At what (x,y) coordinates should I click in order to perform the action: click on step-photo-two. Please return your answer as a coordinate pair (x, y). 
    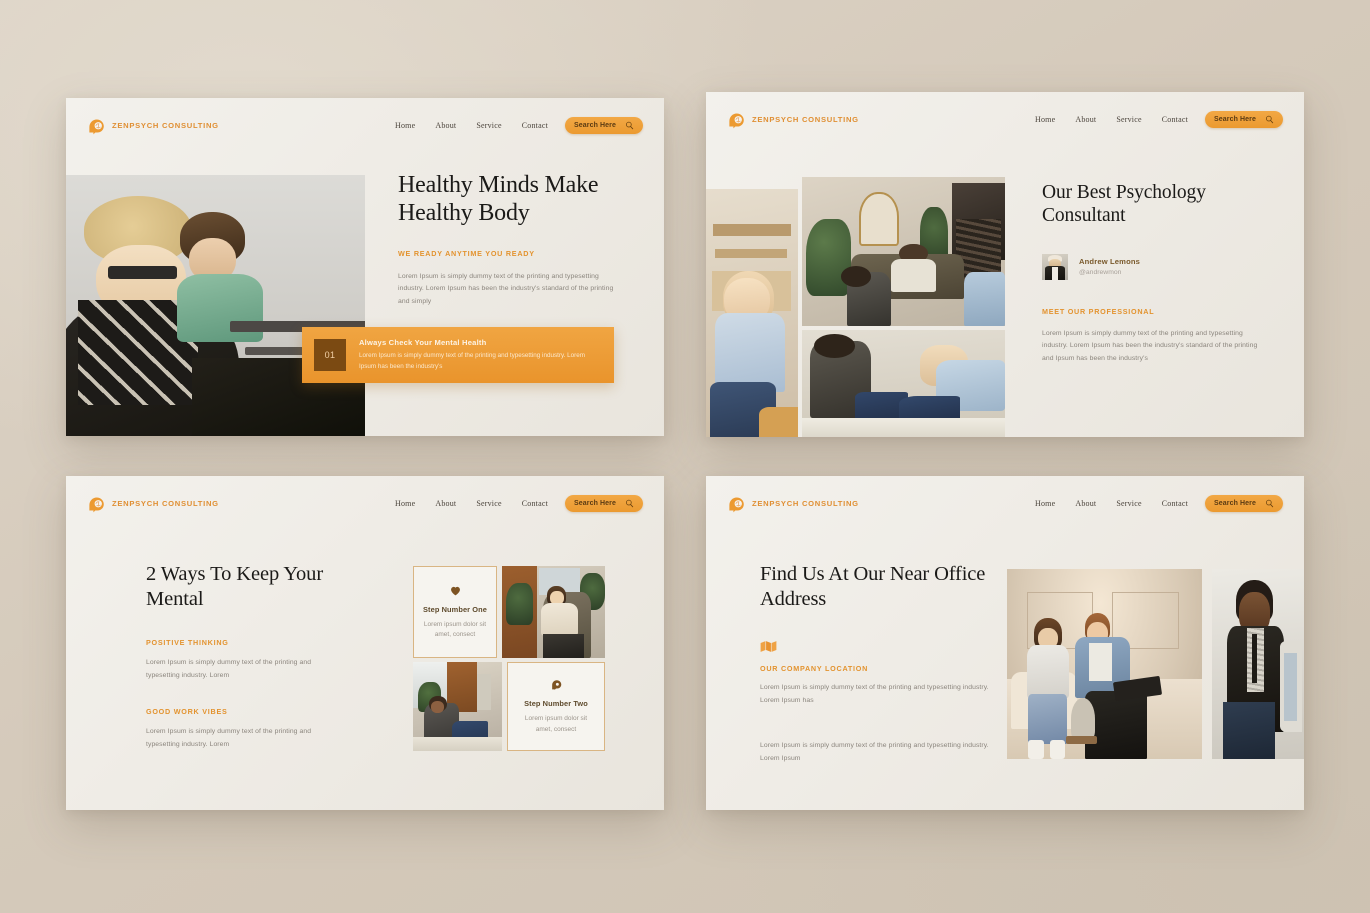
    Looking at the image, I should click on (457, 706).